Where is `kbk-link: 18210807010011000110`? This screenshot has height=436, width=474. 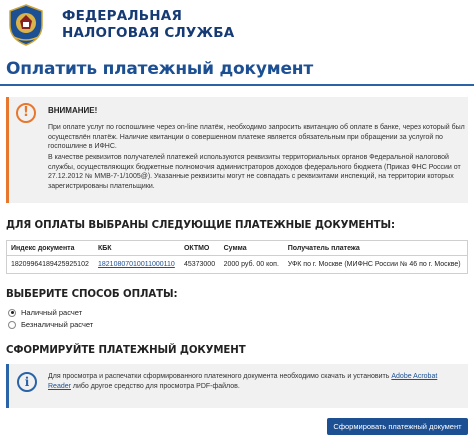
kbk-link: 18210807010011000110 is located at coordinates (136, 264).